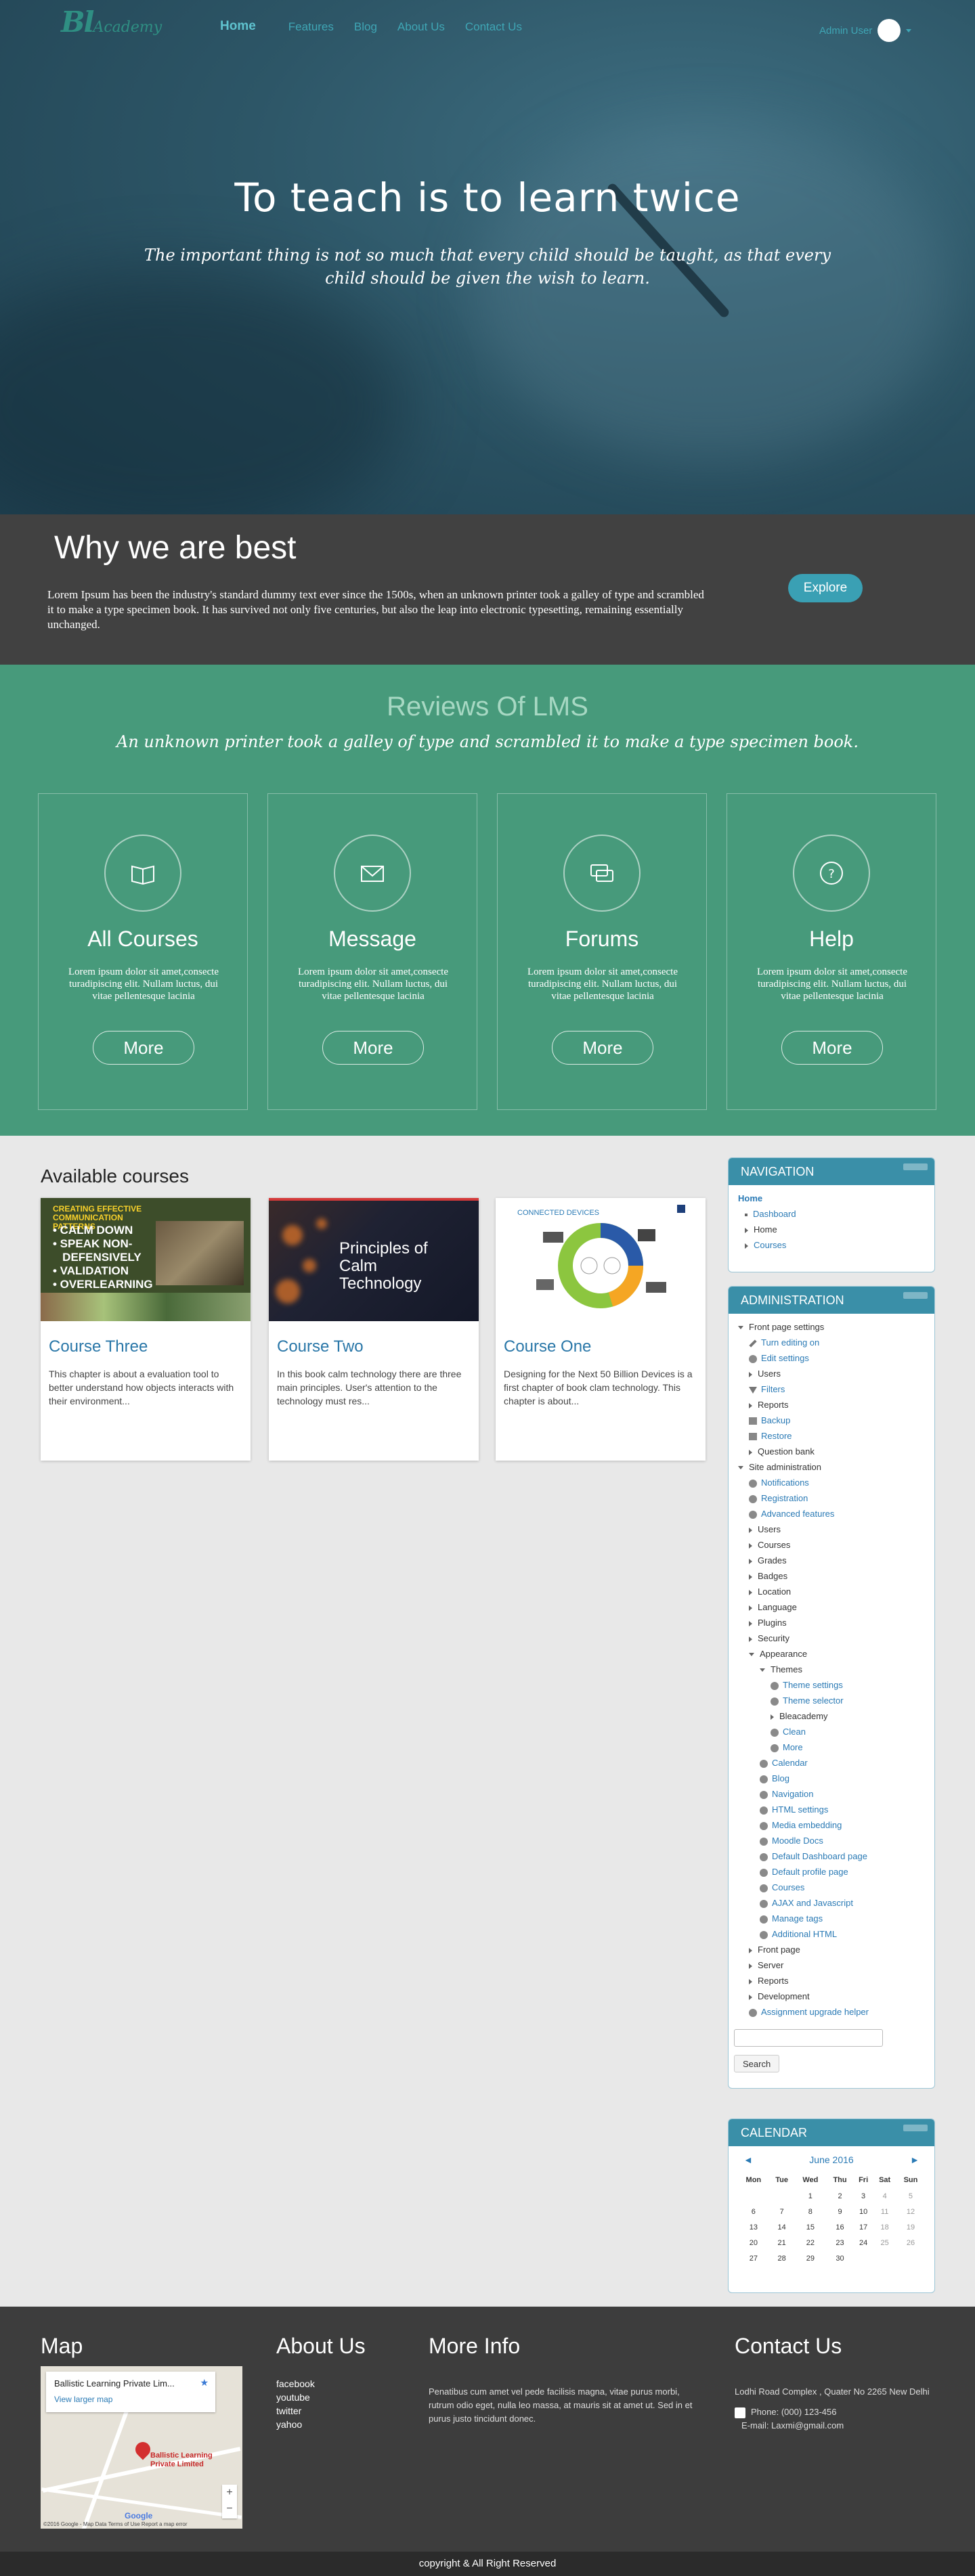 The height and width of the screenshot is (2576, 975). I want to click on nav-contact-us: Contact Us, so click(494, 27).